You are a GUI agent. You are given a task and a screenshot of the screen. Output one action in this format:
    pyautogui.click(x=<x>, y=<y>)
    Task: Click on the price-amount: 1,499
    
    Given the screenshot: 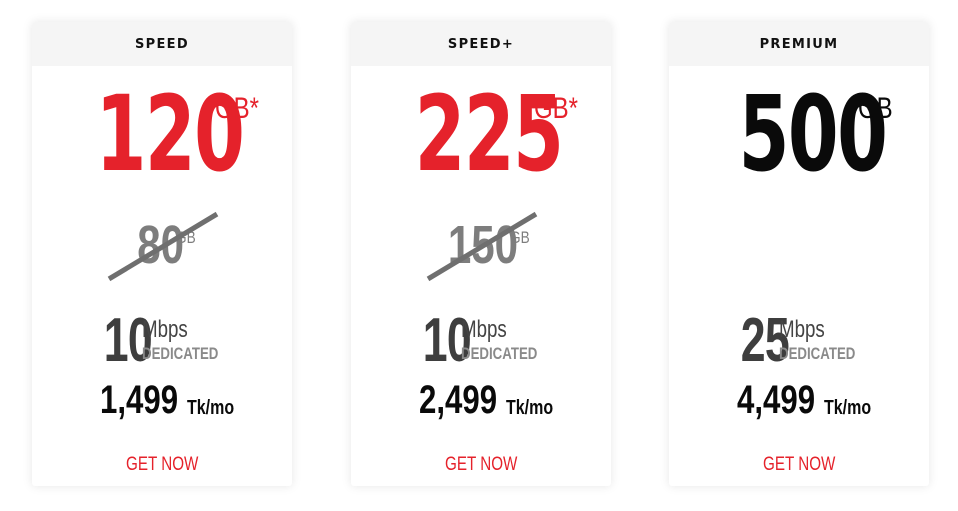 What is the action you would take?
    pyautogui.click(x=139, y=400)
    